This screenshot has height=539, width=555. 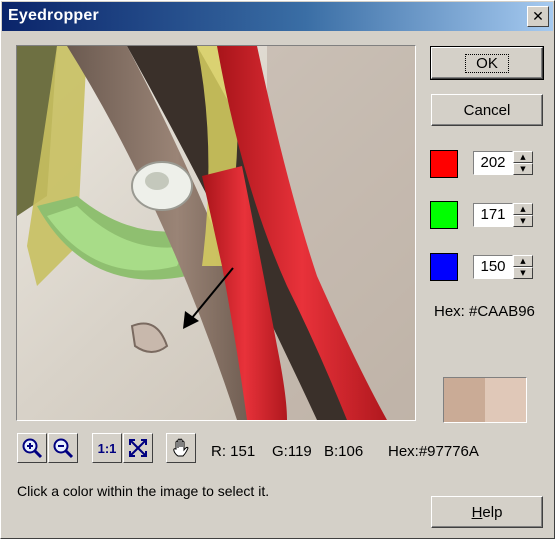 What do you see at coordinates (53, 15) in the screenshot?
I see `window-title: Eyedropper` at bounding box center [53, 15].